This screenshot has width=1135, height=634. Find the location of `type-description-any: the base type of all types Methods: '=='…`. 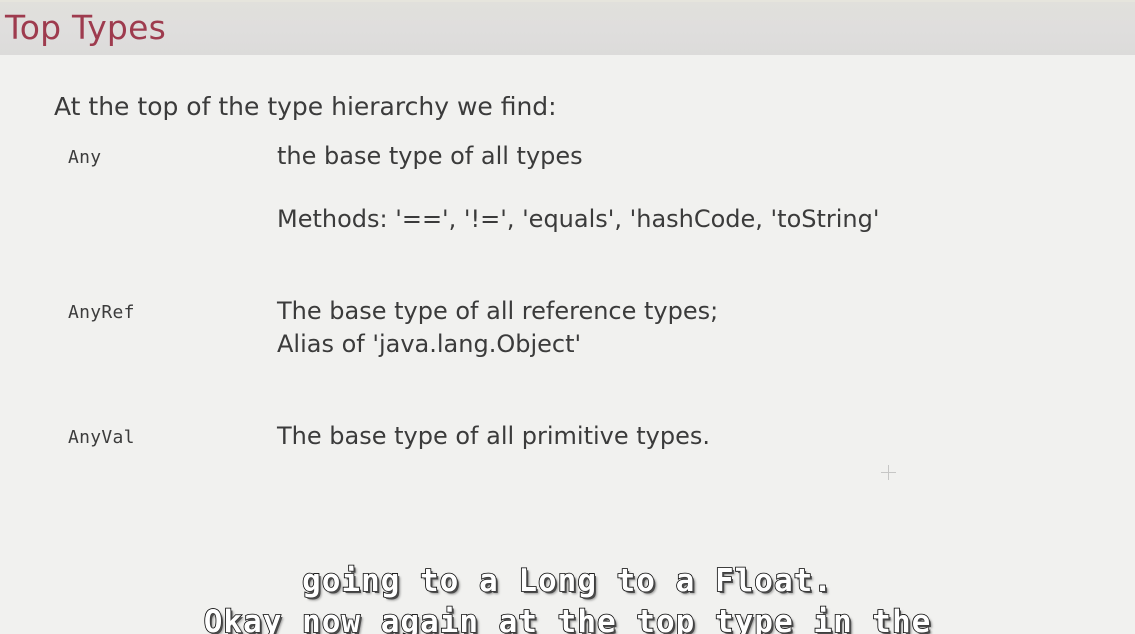

type-description-any: the base type of all types Methods: '=='… is located at coordinates (677, 188).